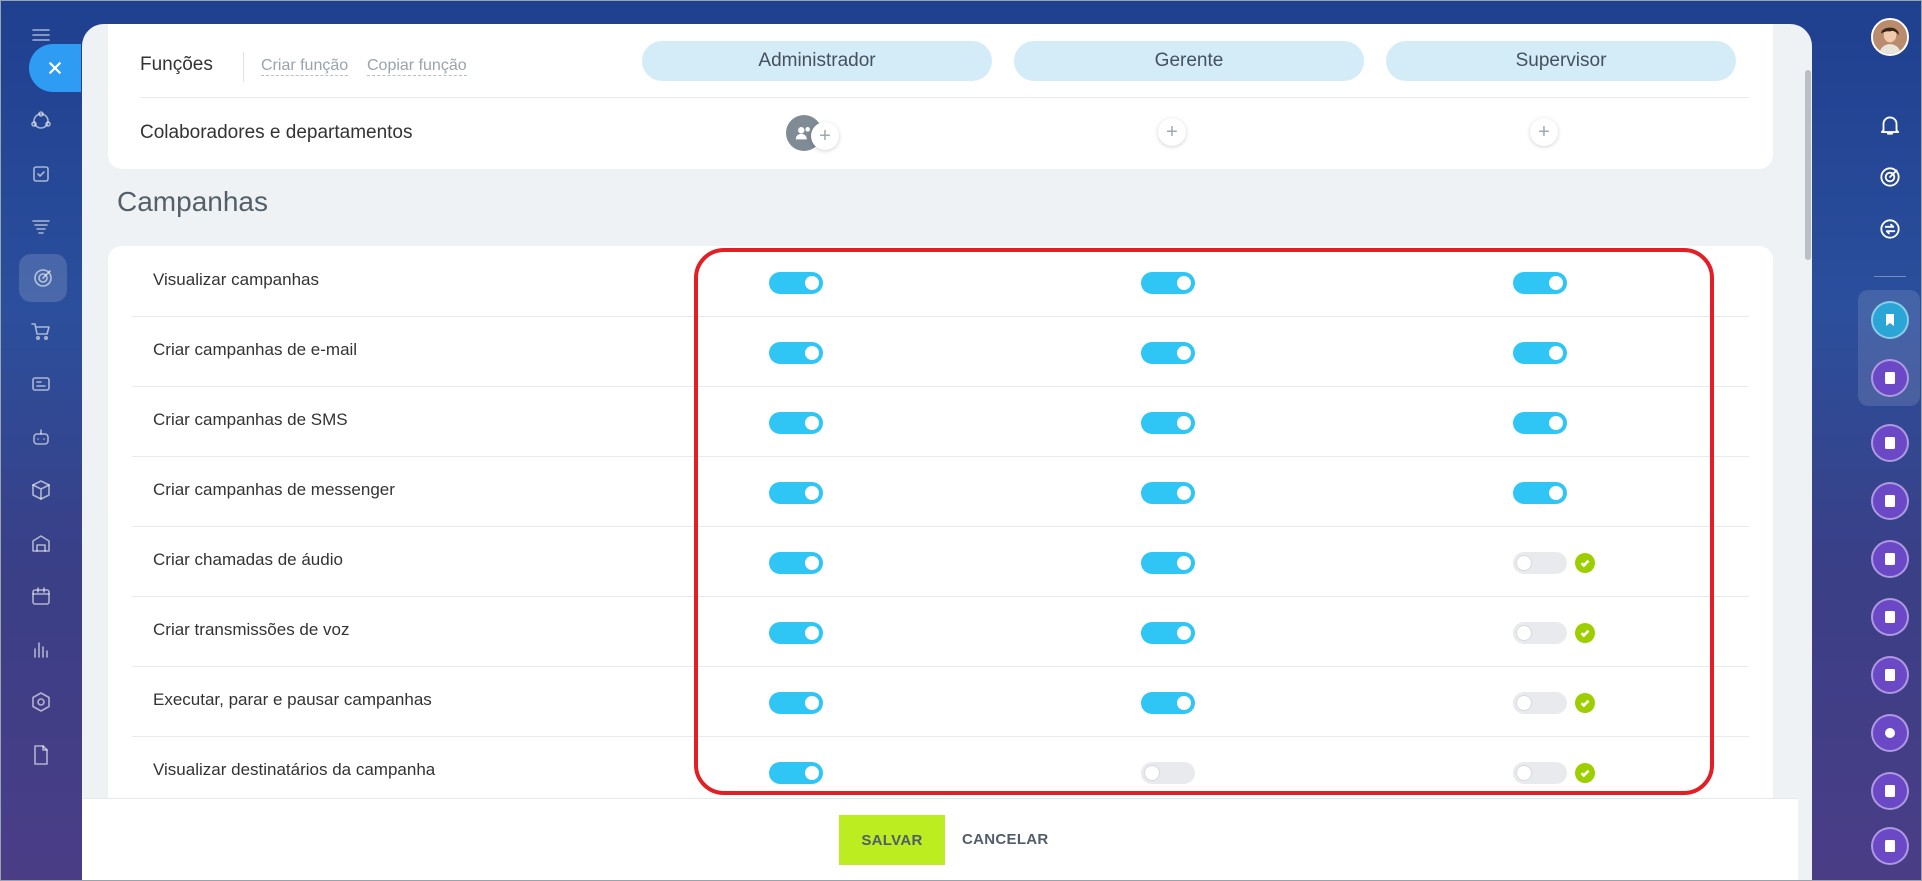 The width and height of the screenshot is (1922, 881). Describe the element at coordinates (305, 66) in the screenshot. I see `create-role-link: Criar função` at that location.